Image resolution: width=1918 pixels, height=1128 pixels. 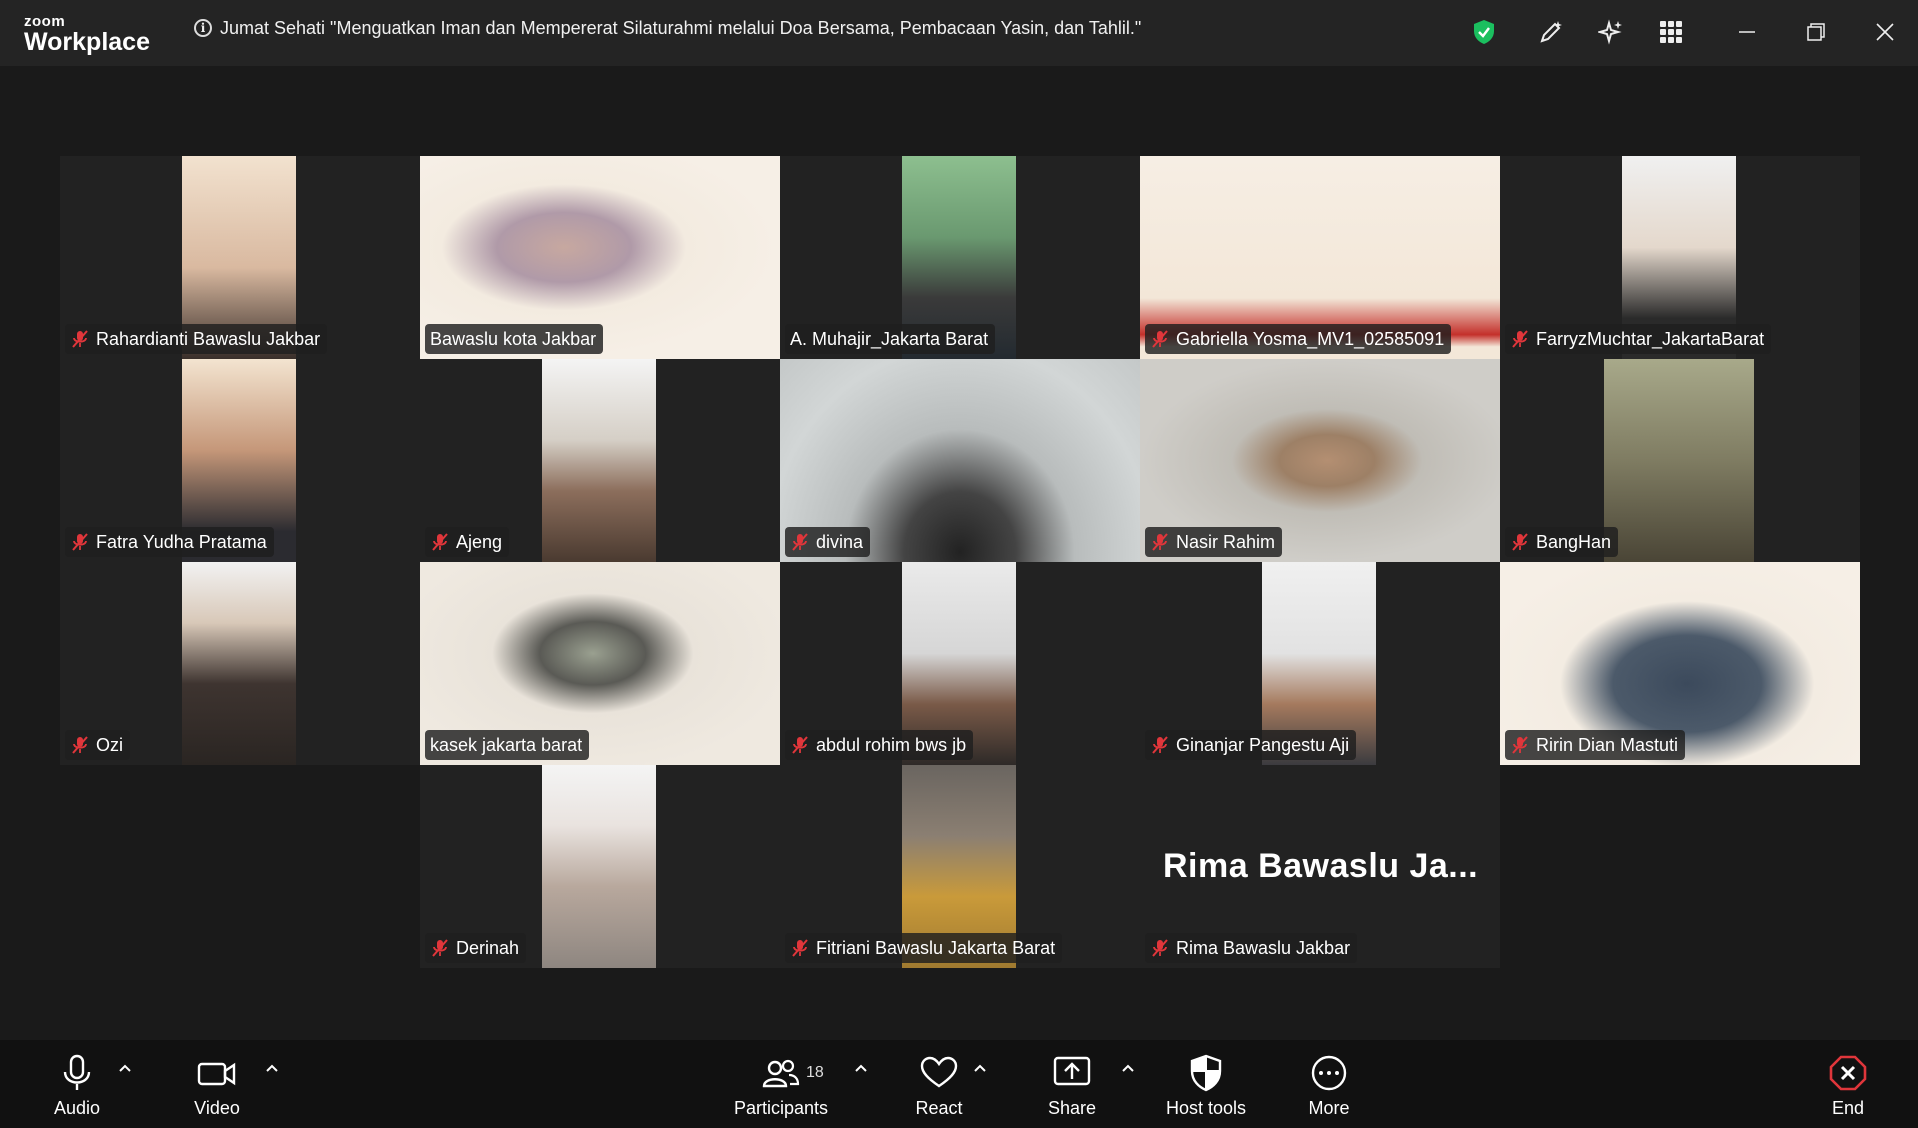 I want to click on participant-tile: Nasir Rahim, so click(x=1320, y=460).